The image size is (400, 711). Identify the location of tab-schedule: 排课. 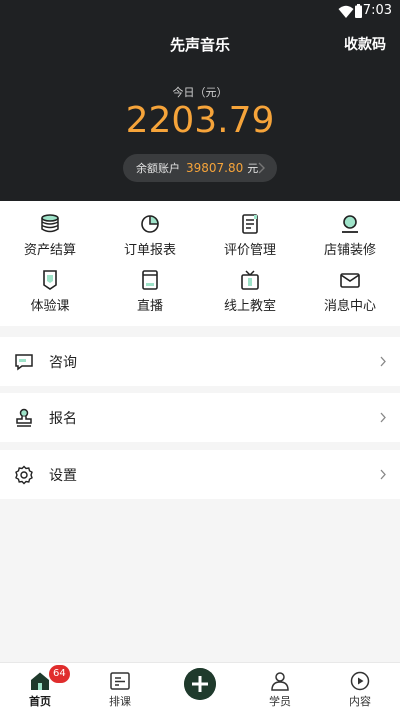
(120, 687).